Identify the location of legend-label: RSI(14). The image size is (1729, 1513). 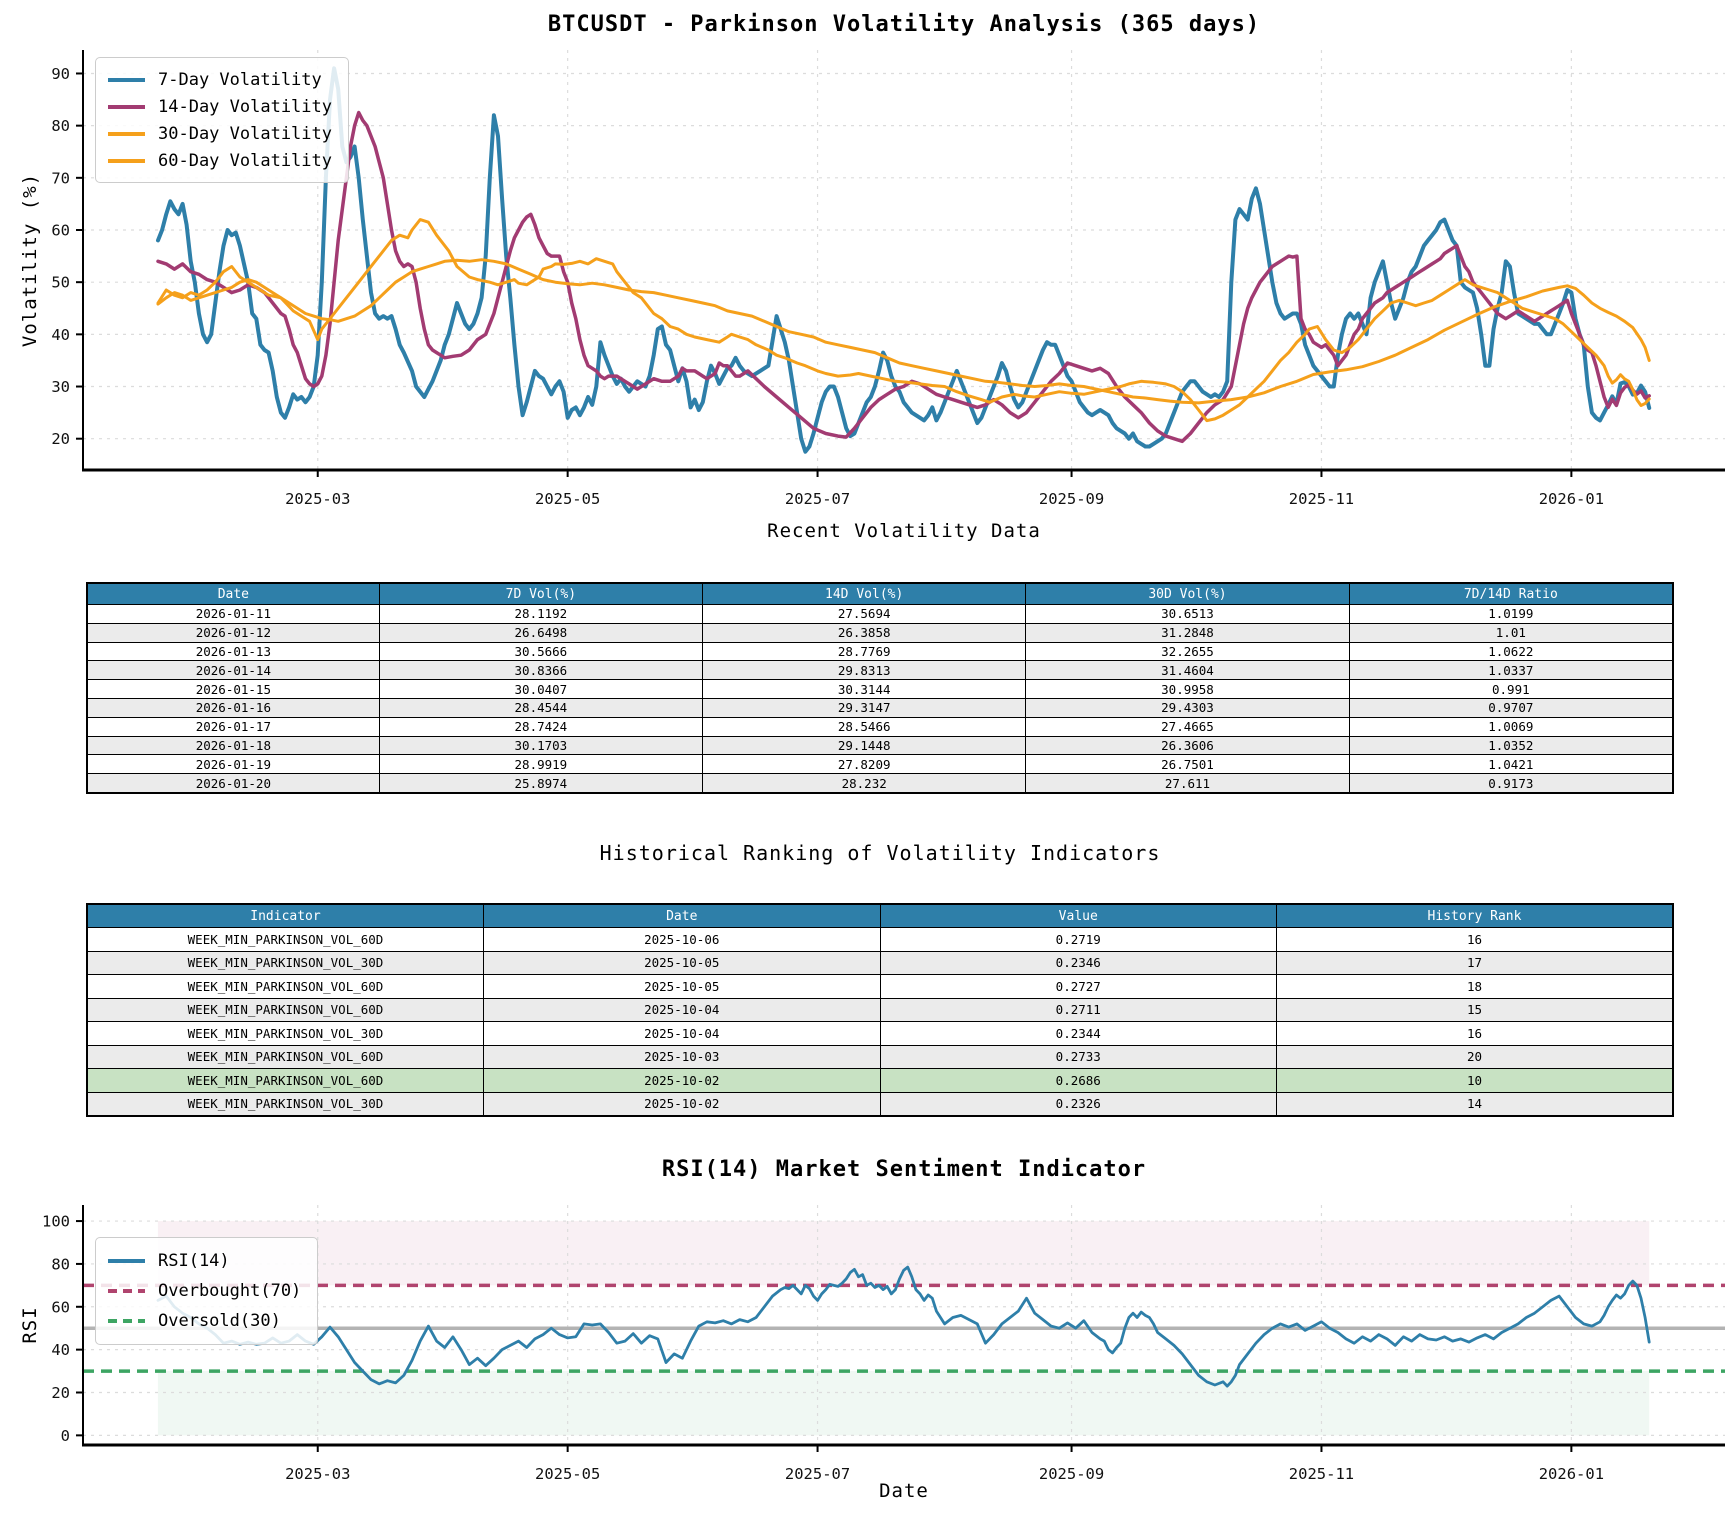
(194, 1261).